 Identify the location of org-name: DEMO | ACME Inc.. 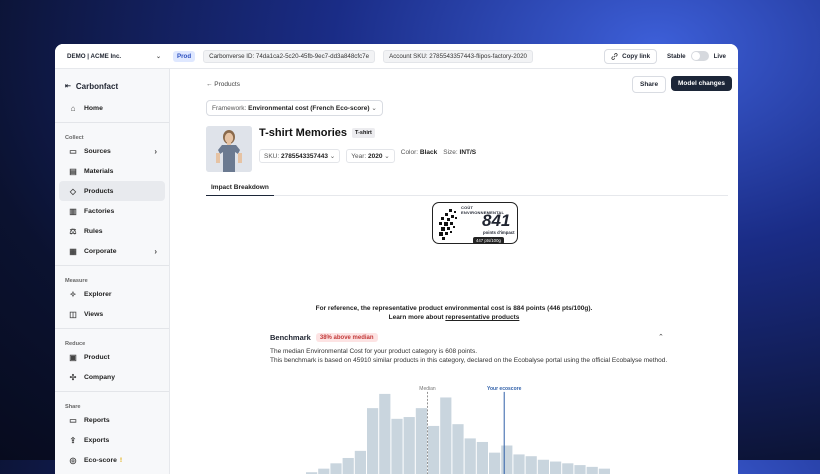
(94, 56).